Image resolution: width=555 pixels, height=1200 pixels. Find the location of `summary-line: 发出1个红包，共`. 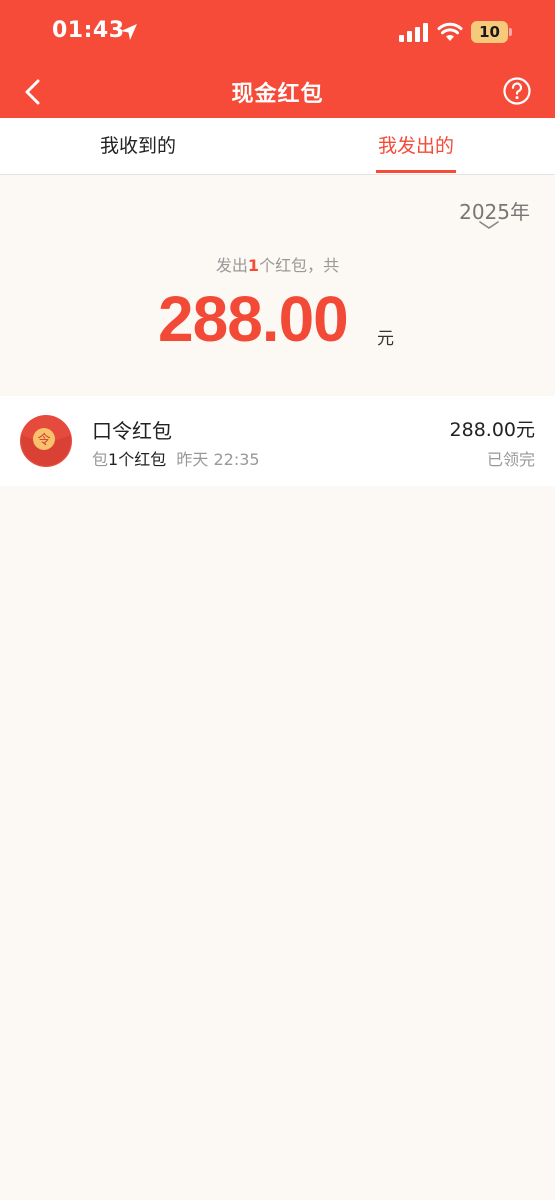

summary-line: 发出1个红包，共 is located at coordinates (277, 264).